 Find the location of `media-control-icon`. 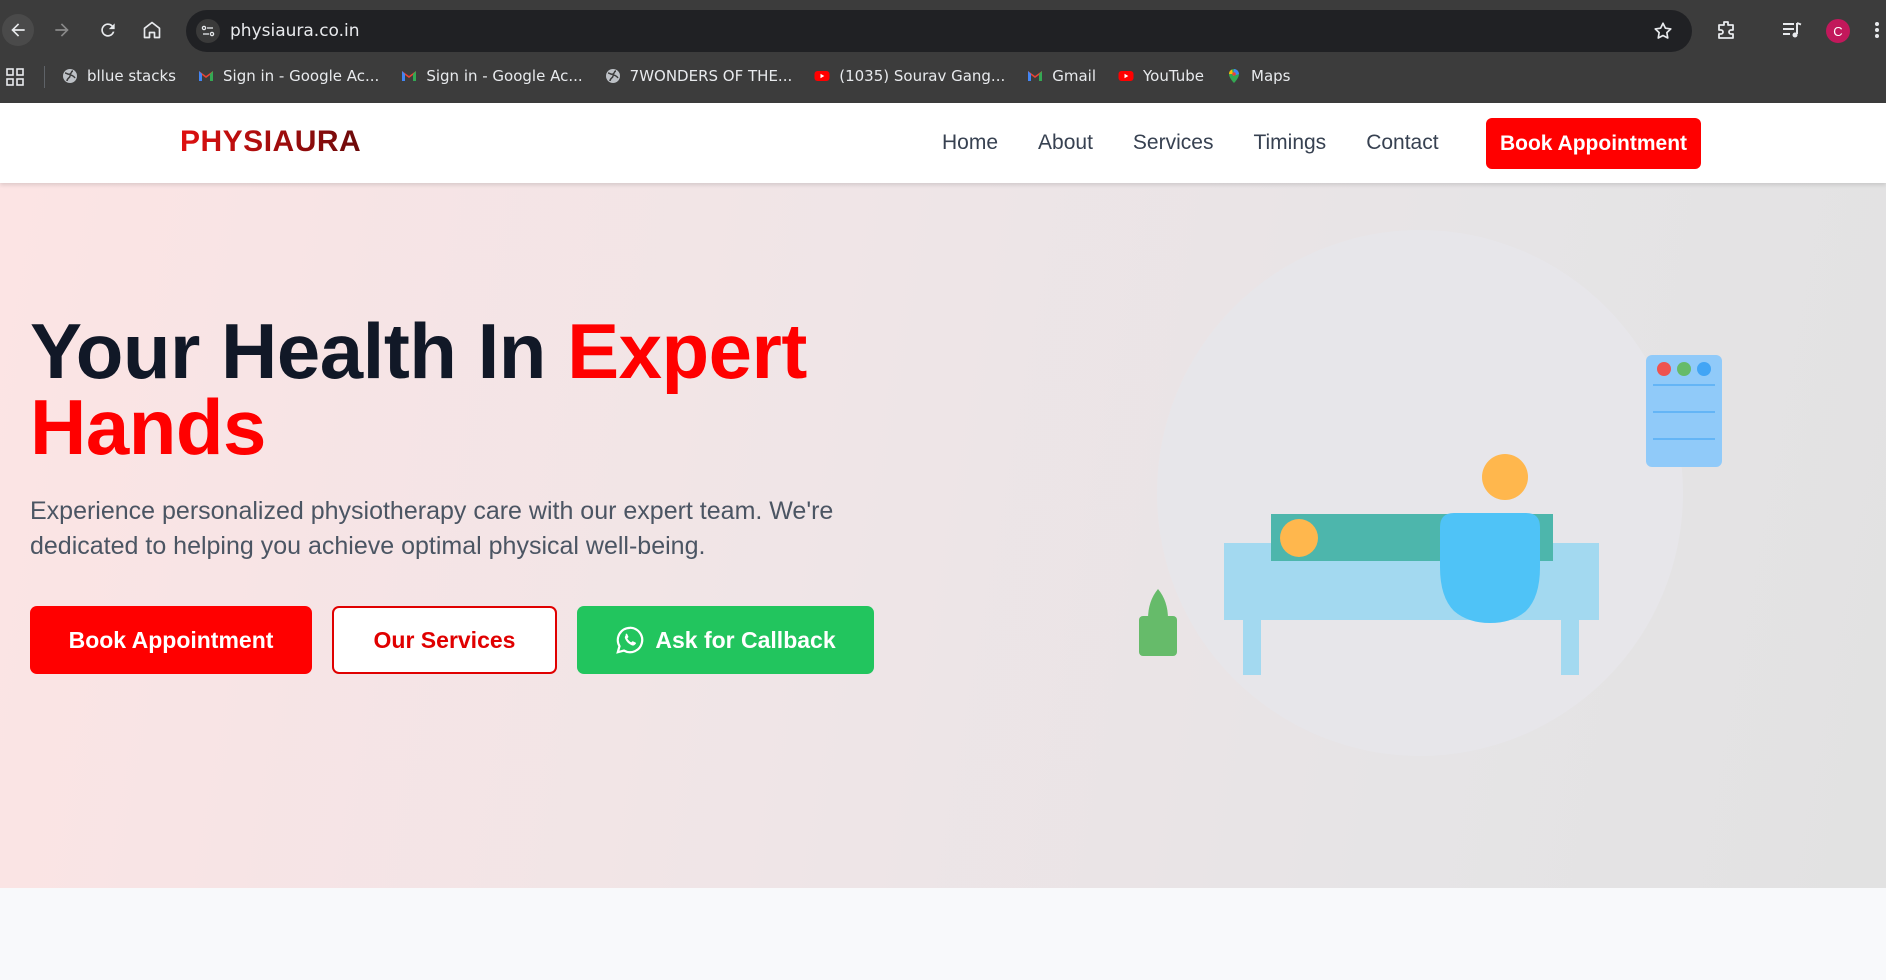

media-control-icon is located at coordinates (1792, 30).